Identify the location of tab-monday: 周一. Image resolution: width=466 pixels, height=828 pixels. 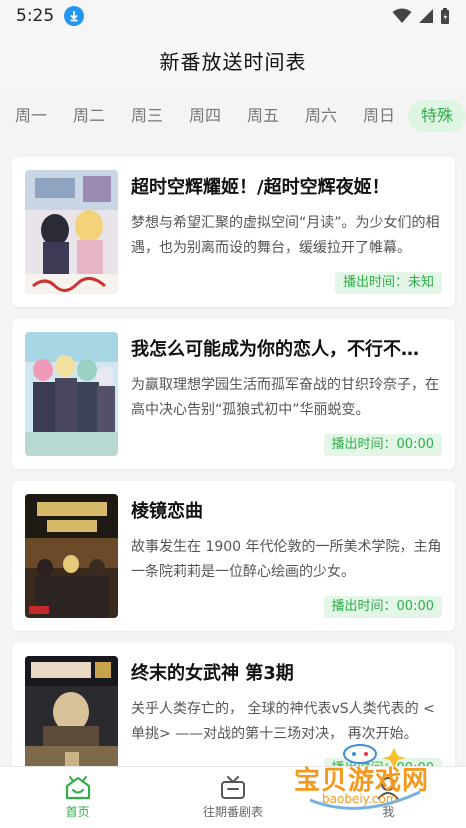
(31, 116).